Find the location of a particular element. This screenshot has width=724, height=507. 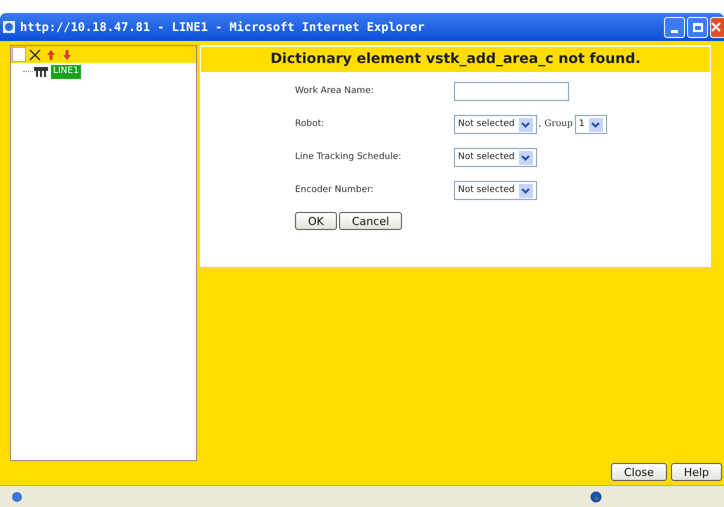

push-button: Help is located at coordinates (696, 472).